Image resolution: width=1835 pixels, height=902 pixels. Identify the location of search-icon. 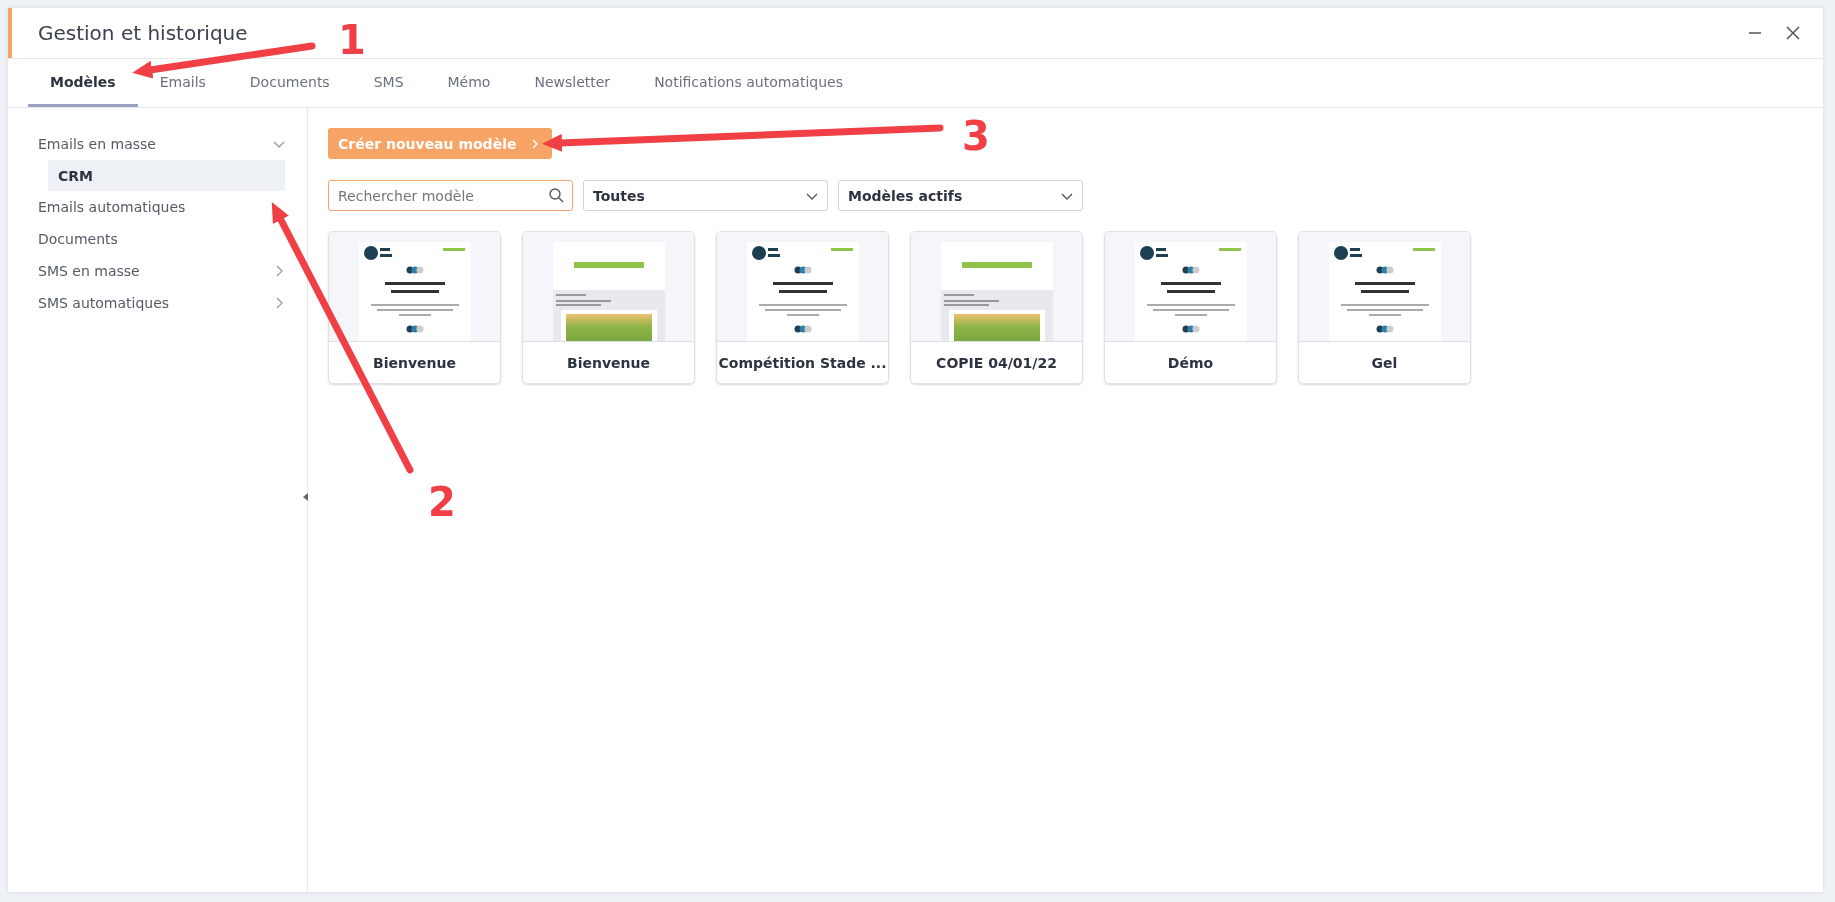
(556, 195).